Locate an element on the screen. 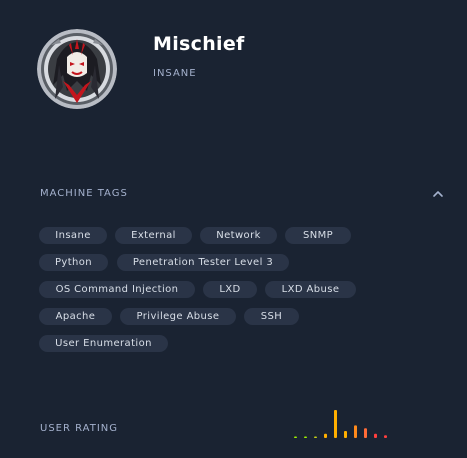 Image resolution: width=467 pixels, height=458 pixels. tag-penetration-tester-level-3: Penetration Tester Level 3 is located at coordinates (203, 262).